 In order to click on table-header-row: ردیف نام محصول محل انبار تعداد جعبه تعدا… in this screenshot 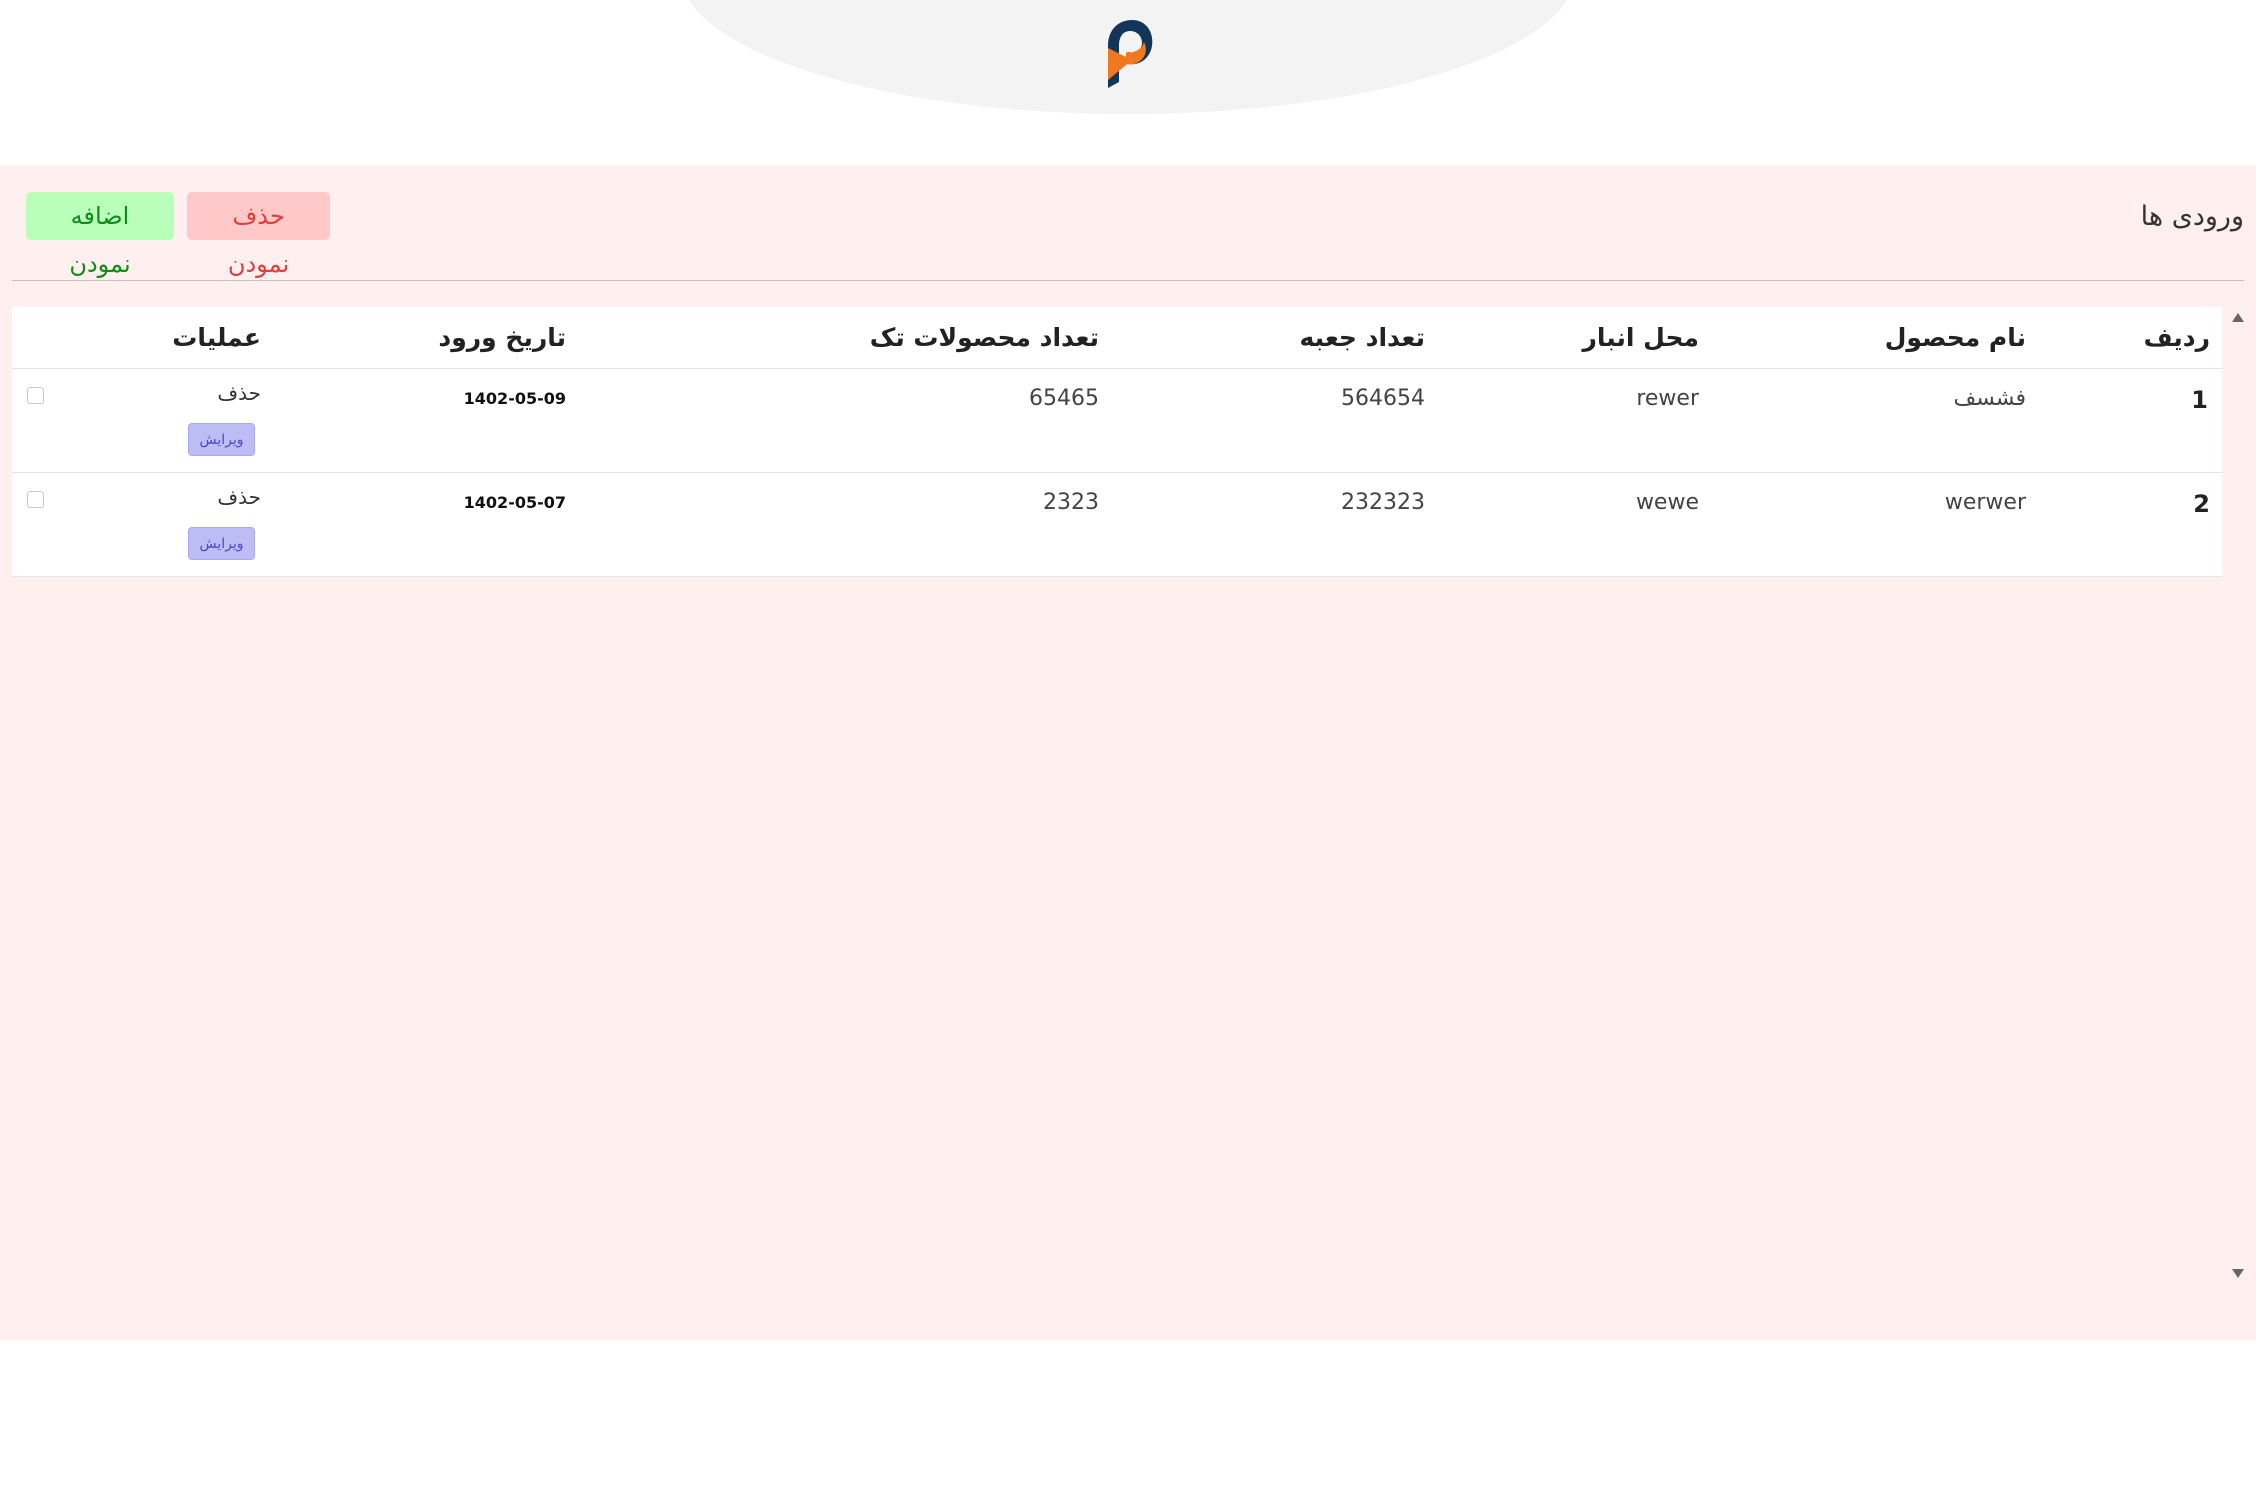, I will do `click(1117, 338)`.